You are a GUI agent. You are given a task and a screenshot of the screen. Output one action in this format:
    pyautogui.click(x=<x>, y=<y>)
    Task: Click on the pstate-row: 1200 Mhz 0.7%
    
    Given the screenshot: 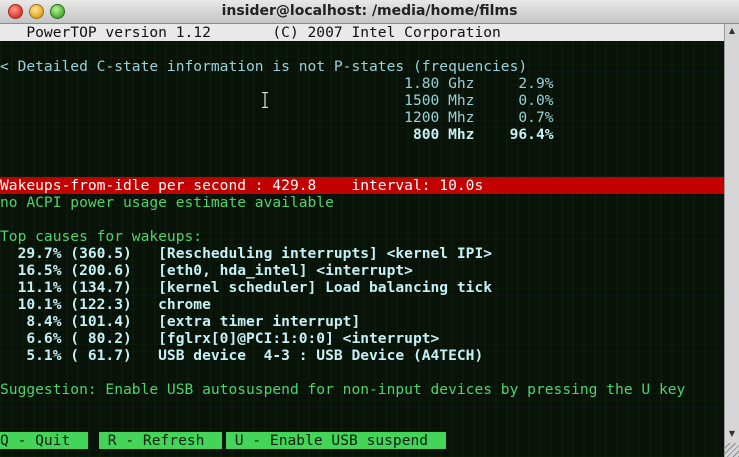 What is the action you would take?
    pyautogui.click(x=277, y=117)
    